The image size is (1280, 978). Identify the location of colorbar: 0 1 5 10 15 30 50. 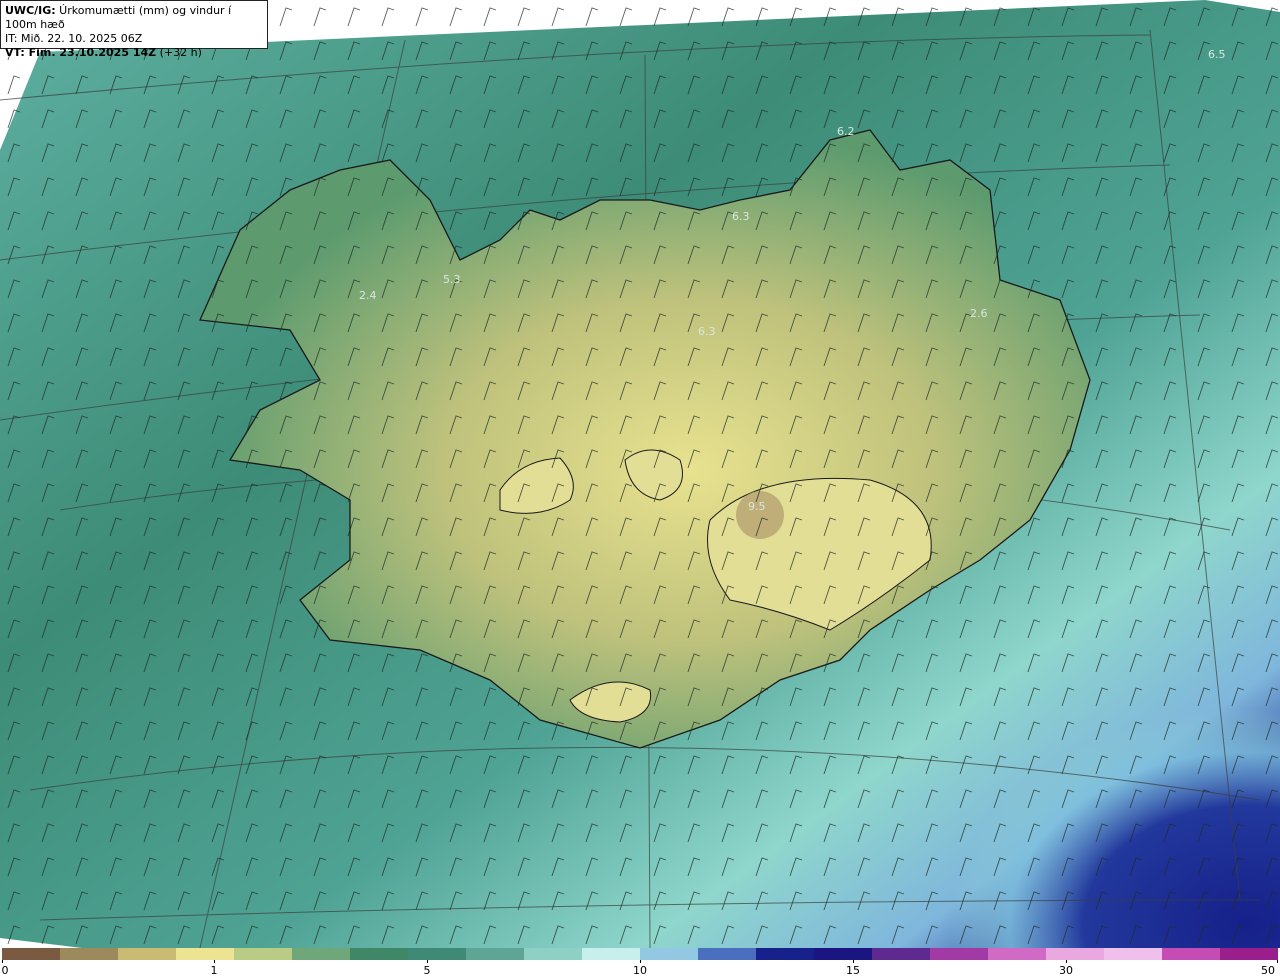
(640, 963).